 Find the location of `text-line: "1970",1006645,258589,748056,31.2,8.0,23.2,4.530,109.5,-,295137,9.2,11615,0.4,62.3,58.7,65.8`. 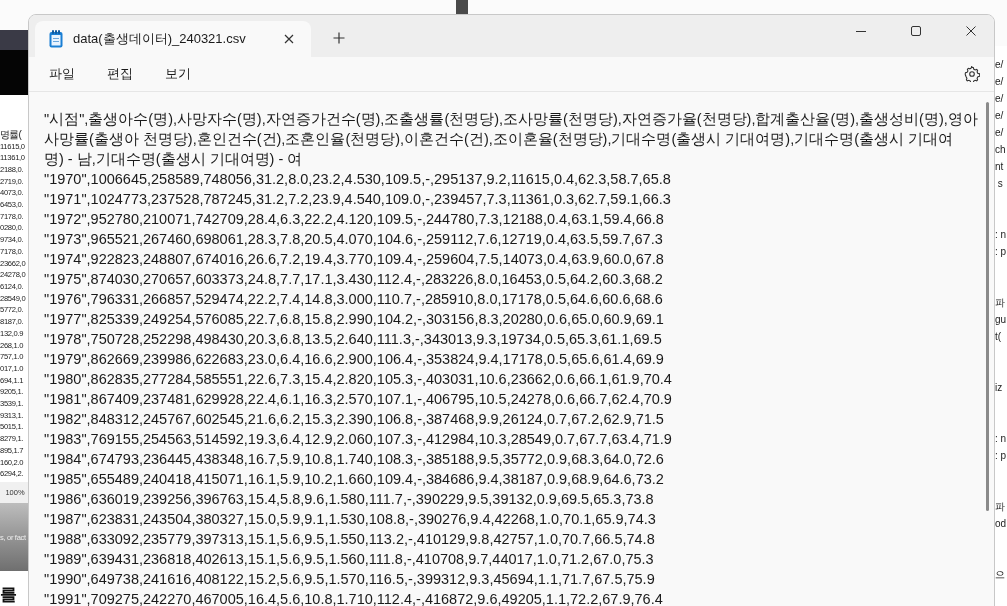

text-line: "1970",1006645,258589,748056,31.2,8.0,23.2,4.530,109.5,-,295137,9.2,11615,0.4,62.3,58.7,65.8 is located at coordinates (358, 179).